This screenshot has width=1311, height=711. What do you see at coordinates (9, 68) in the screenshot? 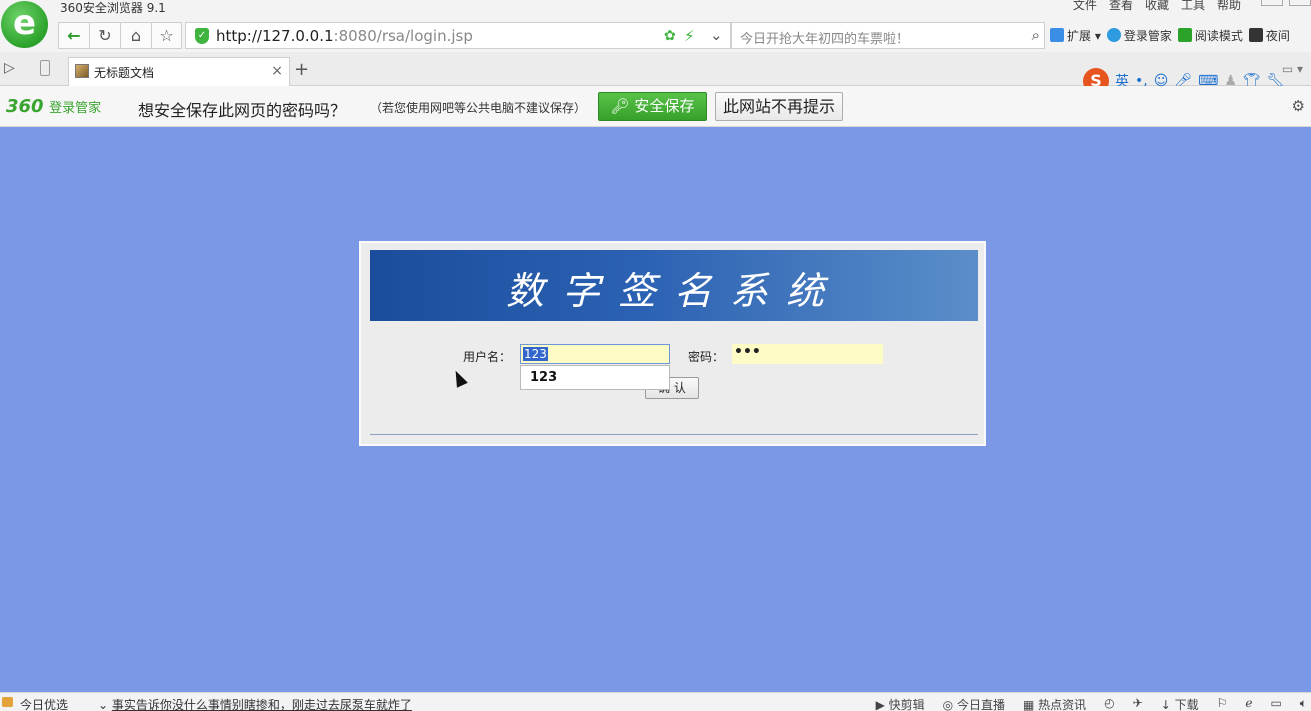
I see `sidebar-toggle-icon: ▷` at bounding box center [9, 68].